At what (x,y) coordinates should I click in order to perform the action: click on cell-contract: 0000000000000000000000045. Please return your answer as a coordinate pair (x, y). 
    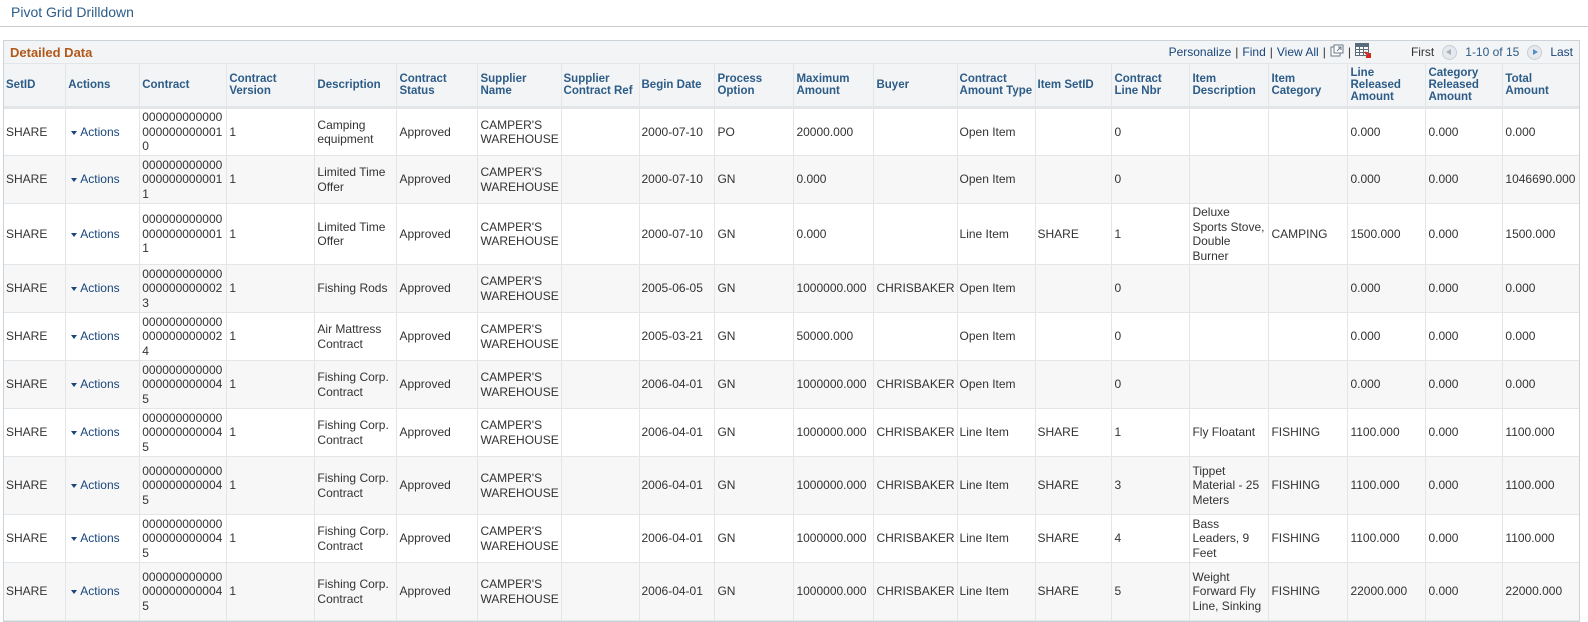
    Looking at the image, I should click on (183, 384).